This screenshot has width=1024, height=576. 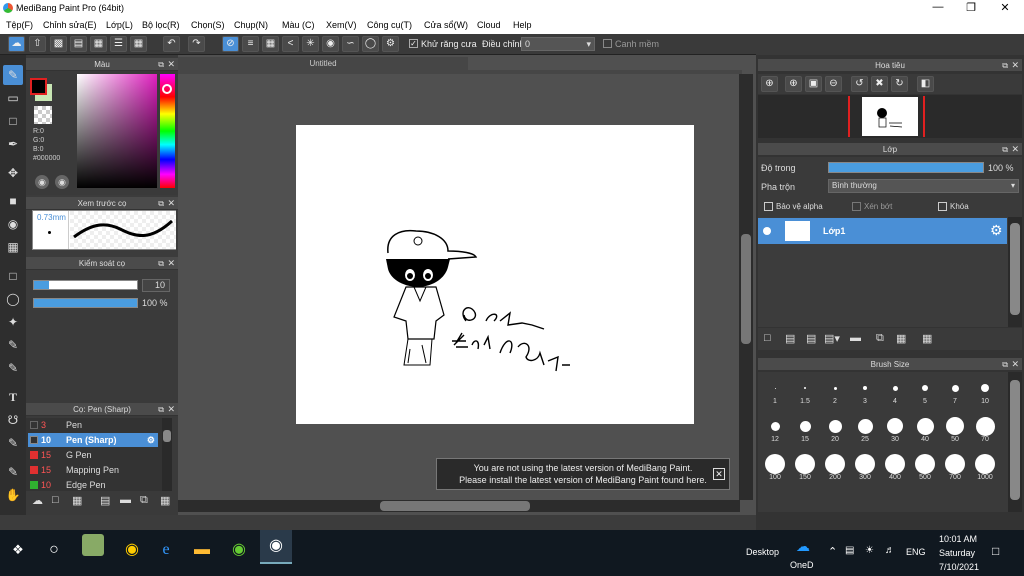 What do you see at coordinates (522, 25) in the screenshot?
I see `menu-help: Help` at bounding box center [522, 25].